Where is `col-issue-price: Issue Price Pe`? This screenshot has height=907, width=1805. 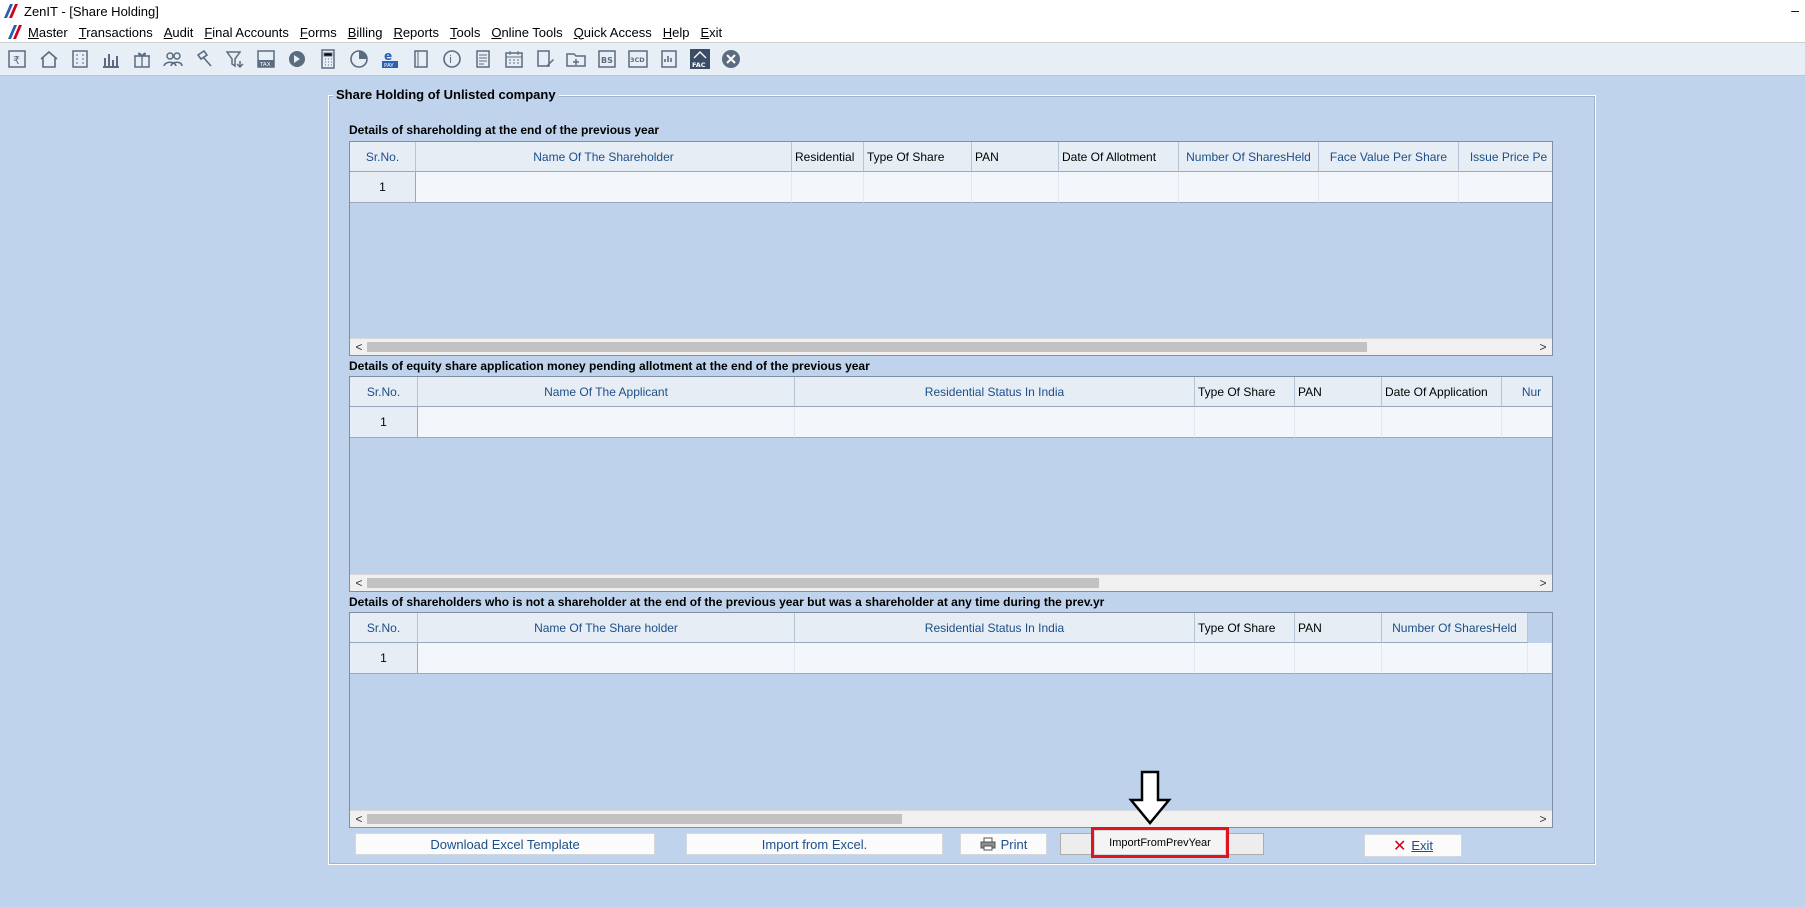
col-issue-price: Issue Price Pe is located at coordinates (1505, 157).